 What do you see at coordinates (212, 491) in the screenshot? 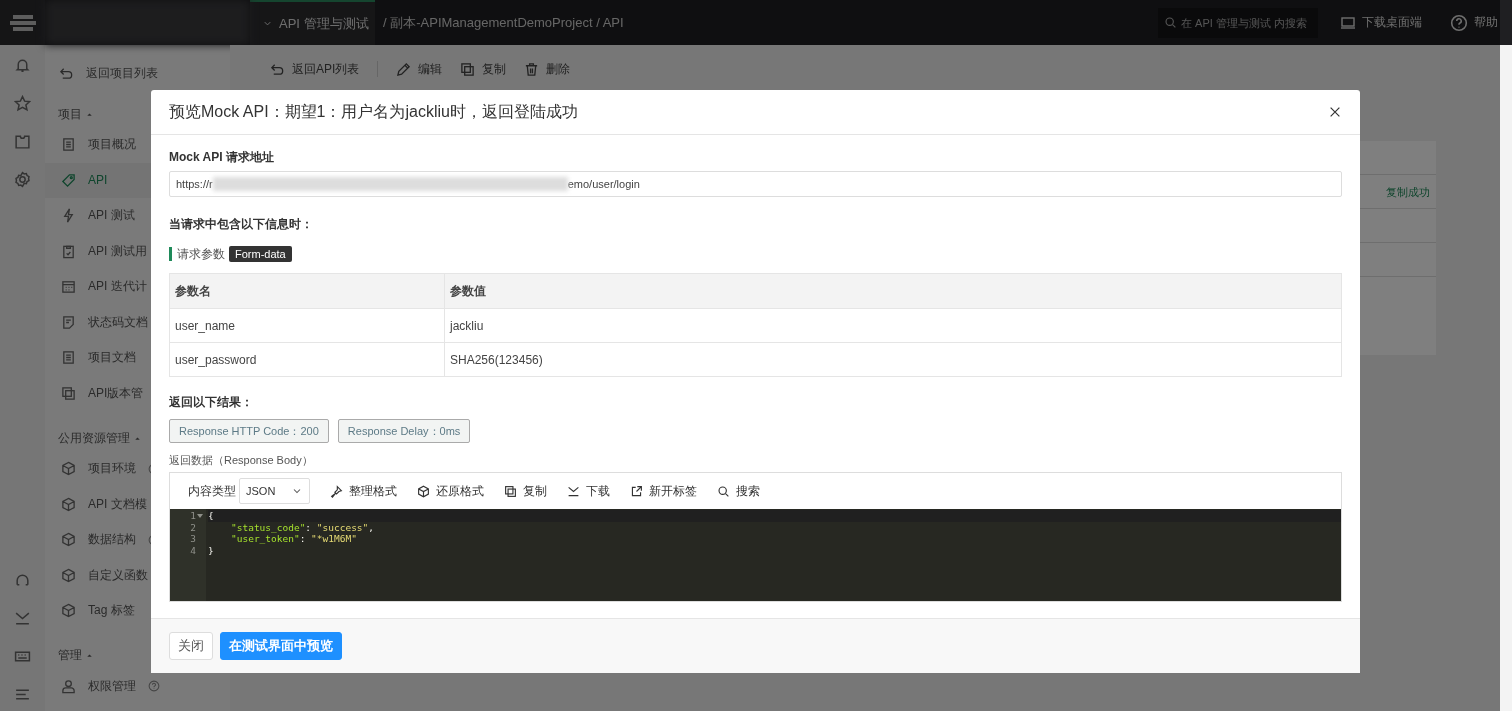
I see `content-type-label: 内容类型` at bounding box center [212, 491].